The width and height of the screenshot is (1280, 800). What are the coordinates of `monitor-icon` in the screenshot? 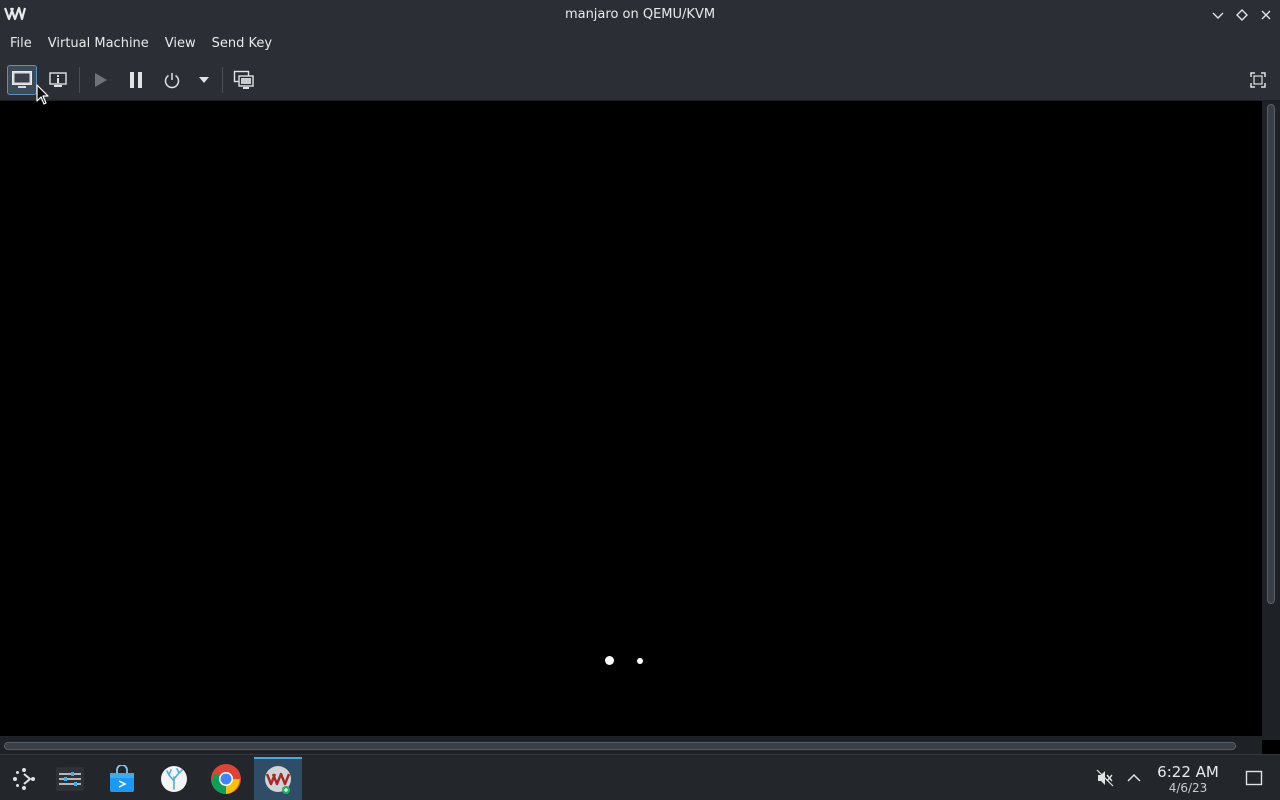 It's located at (22, 79).